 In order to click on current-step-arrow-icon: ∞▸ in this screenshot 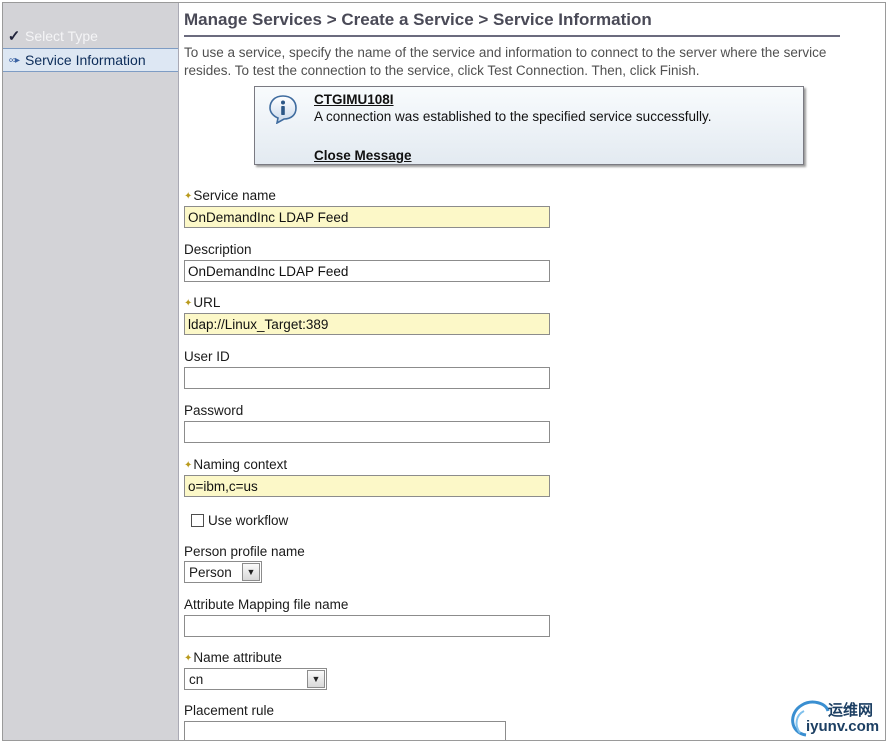, I will do `click(14, 60)`.